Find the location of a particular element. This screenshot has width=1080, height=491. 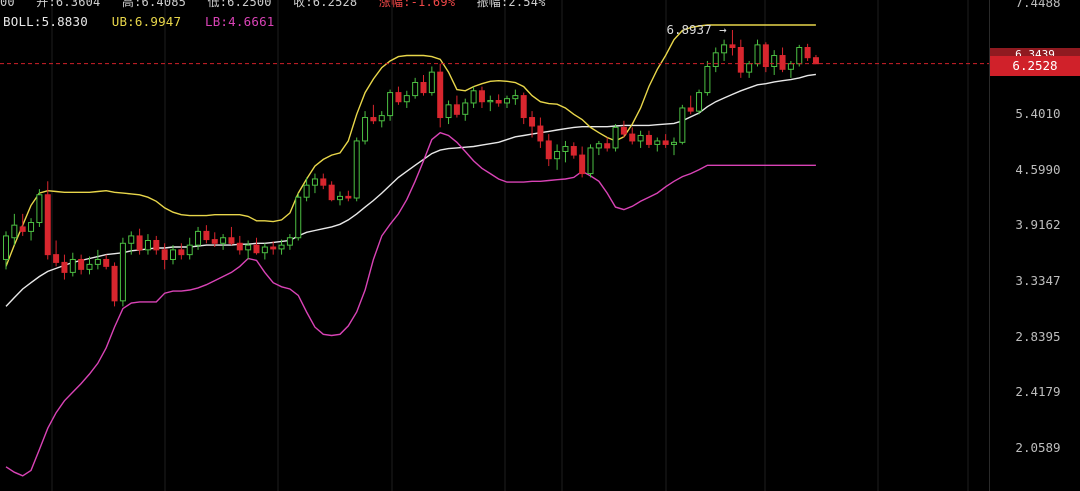

max-price-label: 6.8937 → is located at coordinates (696, 29).